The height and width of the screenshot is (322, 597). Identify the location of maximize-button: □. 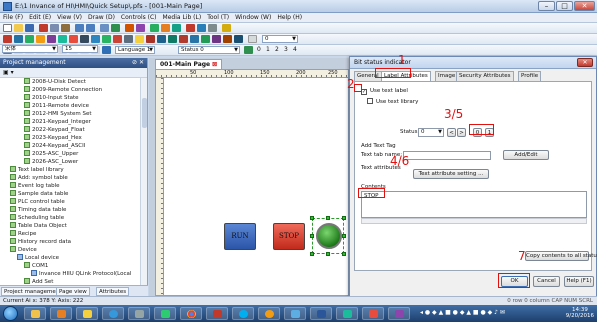
(564, 6).